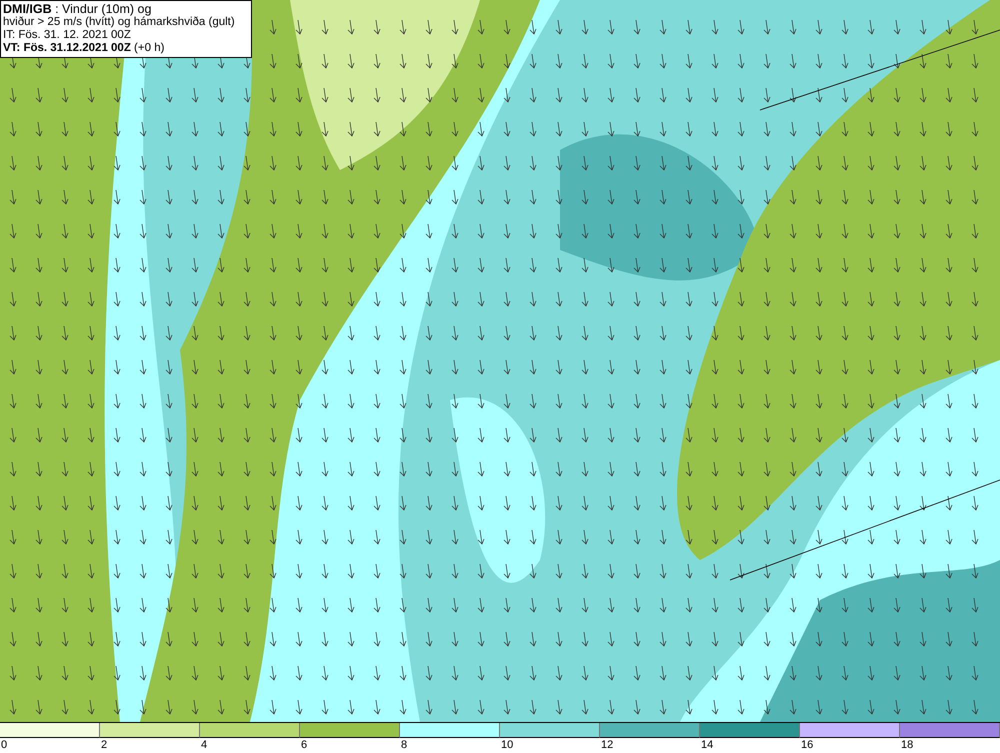 This screenshot has width=1000, height=753. Describe the element at coordinates (104, 745) in the screenshot. I see `legend-label: 2` at that location.